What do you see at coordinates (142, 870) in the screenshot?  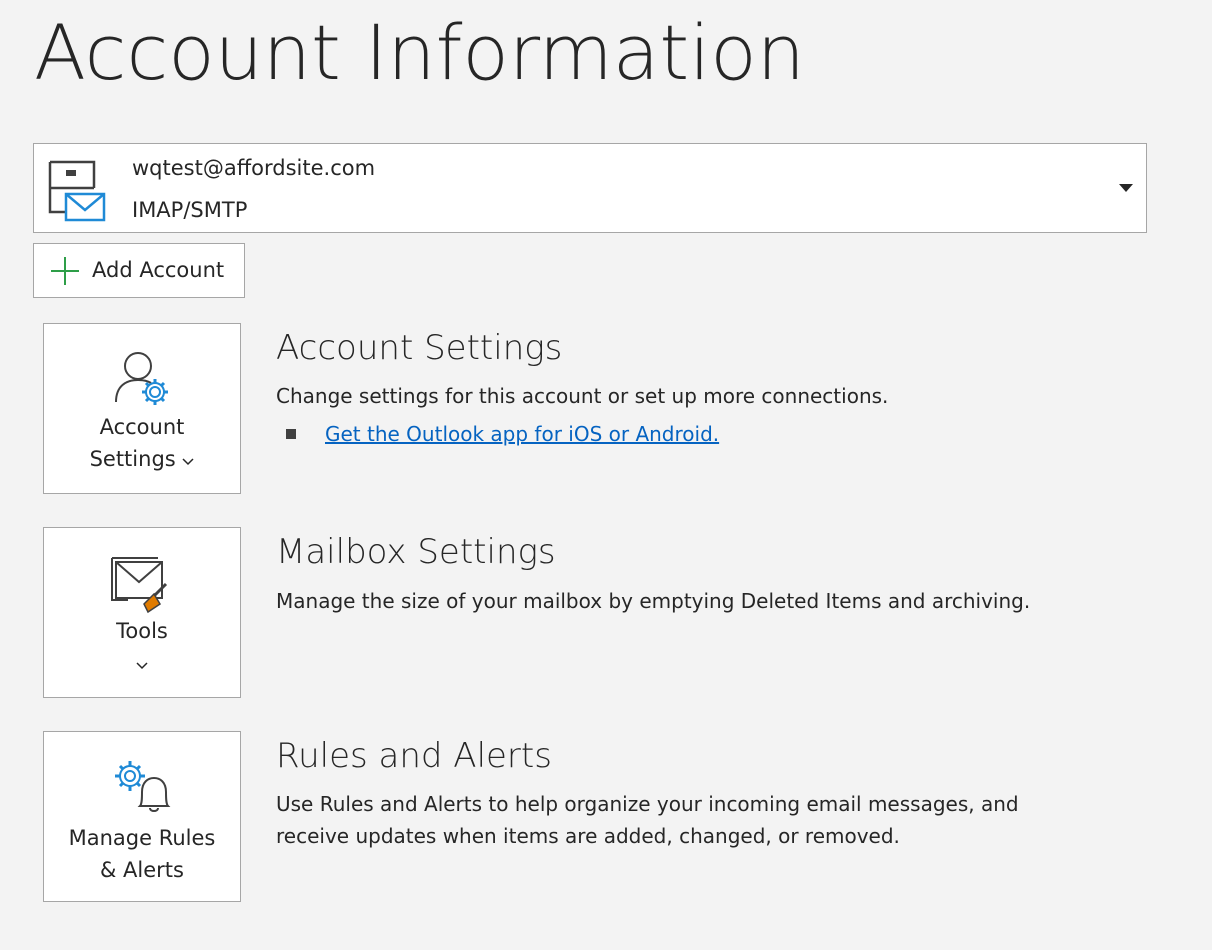 I see `manage-rules-tile-label-line2: & Alerts` at bounding box center [142, 870].